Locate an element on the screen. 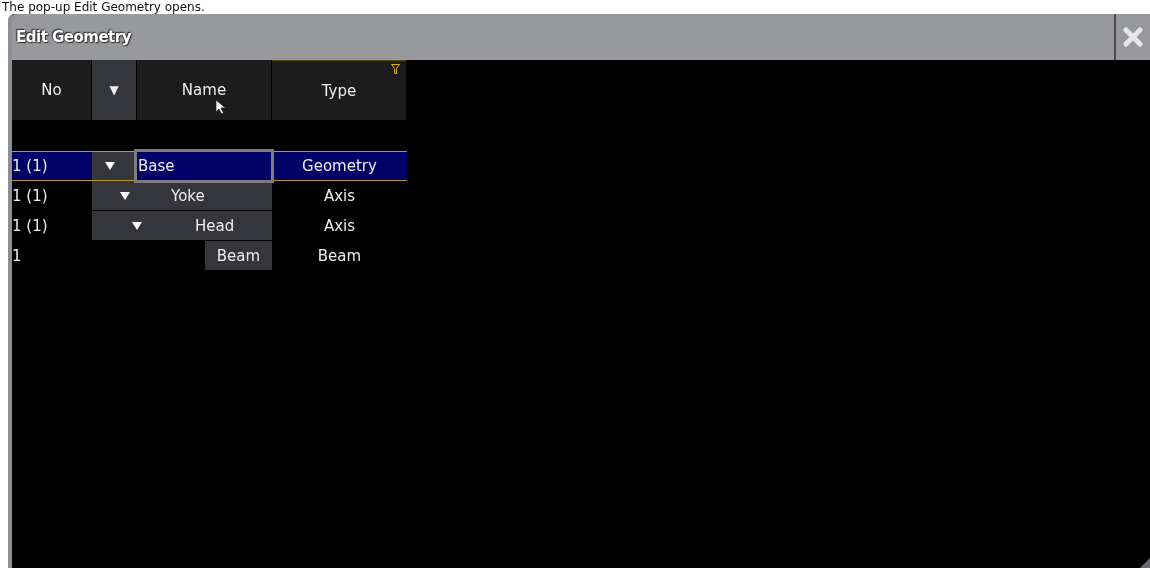 The width and height of the screenshot is (1150, 568). window-title: Edit Geometry is located at coordinates (73, 37).